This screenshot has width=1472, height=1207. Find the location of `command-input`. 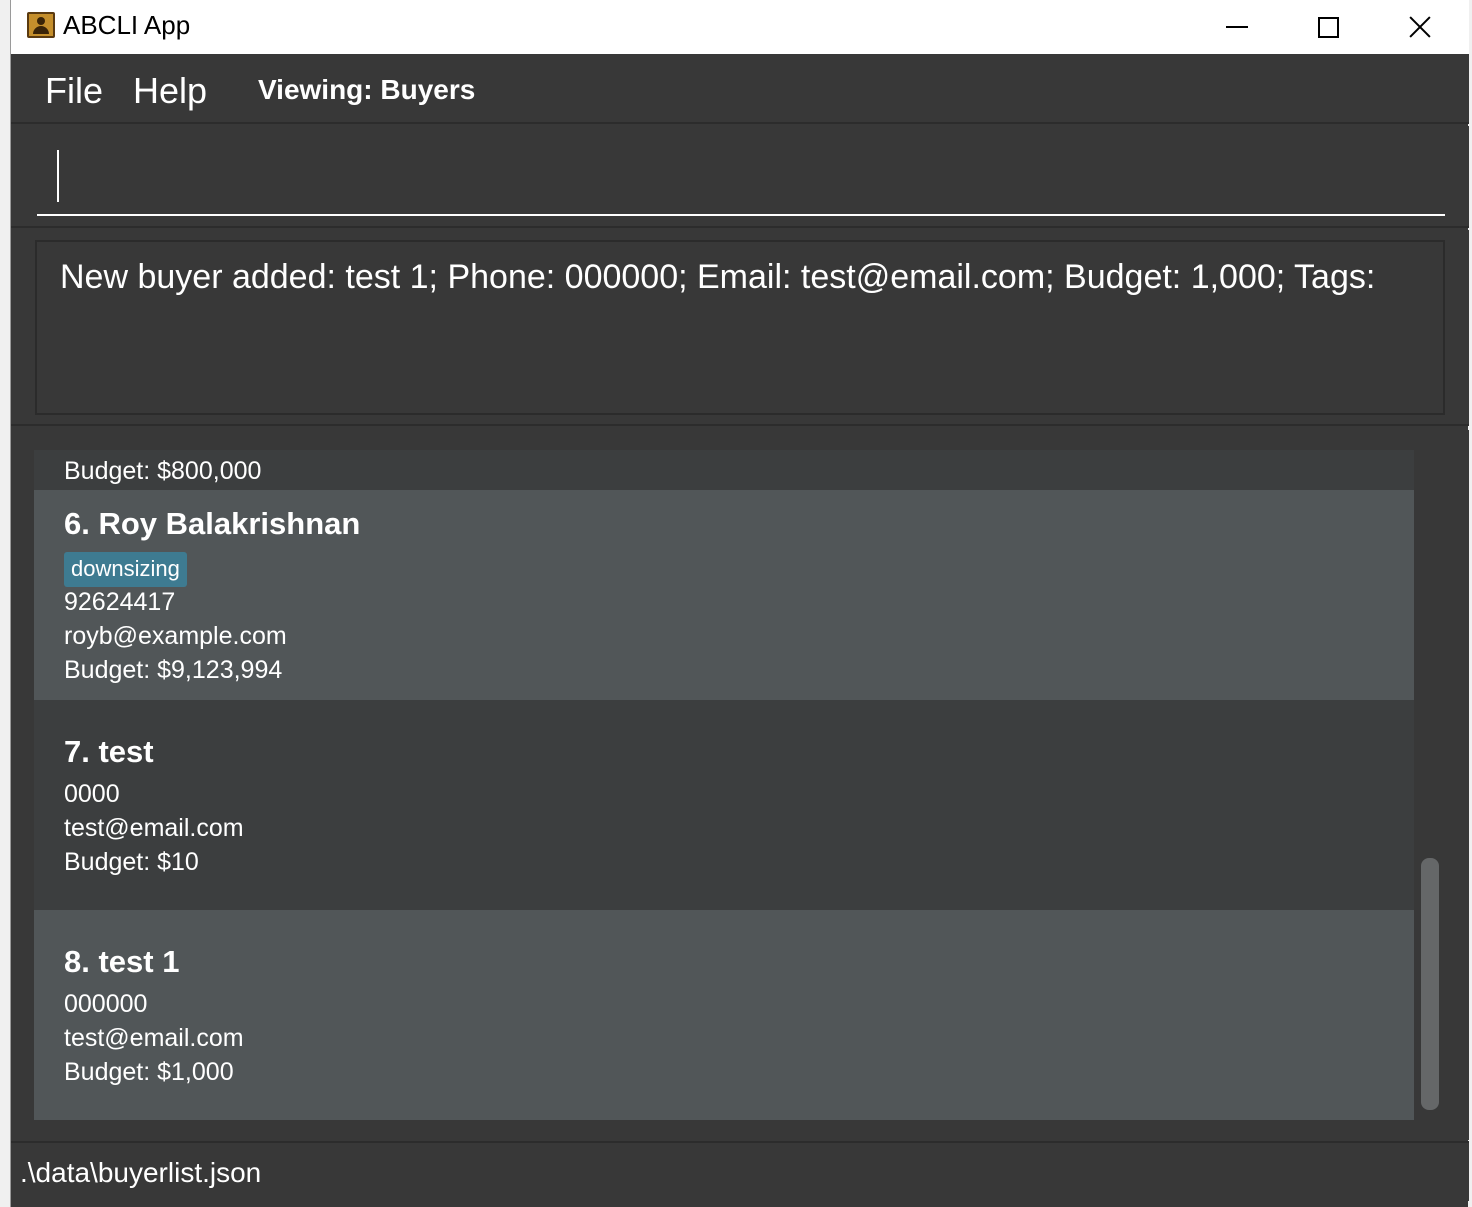

command-input is located at coordinates (741, 178).